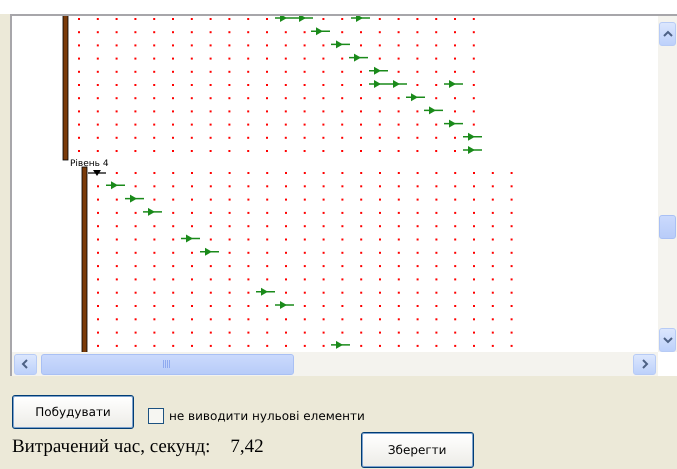 This screenshot has height=469, width=677. I want to click on vertical-scrollbar, so click(667, 184).